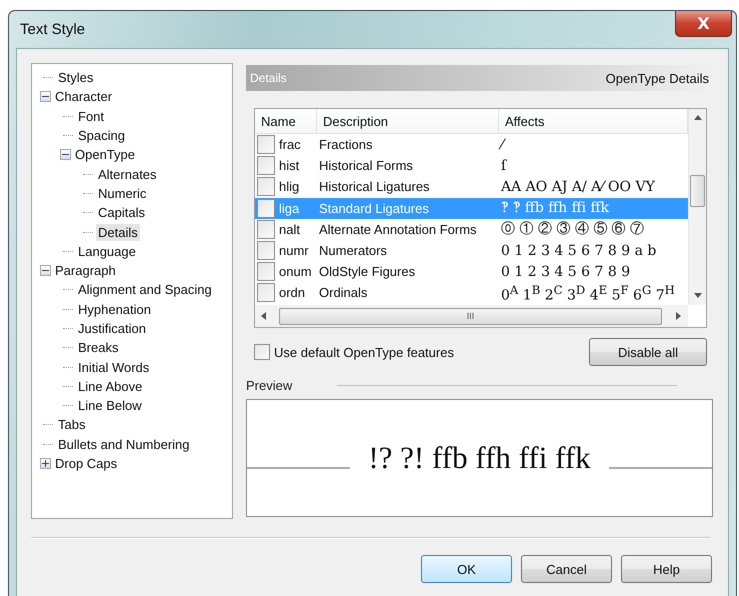  I want to click on preview-label: Preview, so click(269, 385).